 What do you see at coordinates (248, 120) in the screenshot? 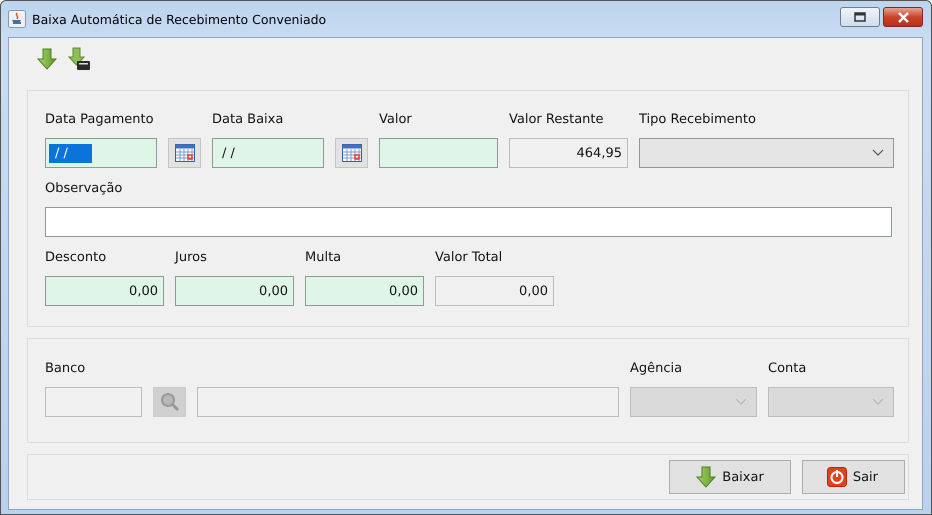
I see `field-label: Data Baixa` at bounding box center [248, 120].